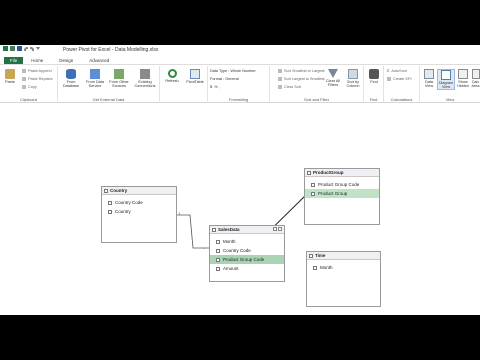 This screenshot has height=360, width=480. What do you see at coordinates (320, 255) in the screenshot?
I see `table-title: Time` at bounding box center [320, 255].